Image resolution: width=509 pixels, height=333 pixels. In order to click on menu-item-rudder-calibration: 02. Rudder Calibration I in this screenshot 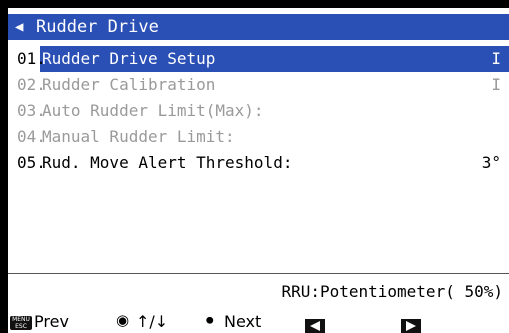, I will do `click(258, 85)`.